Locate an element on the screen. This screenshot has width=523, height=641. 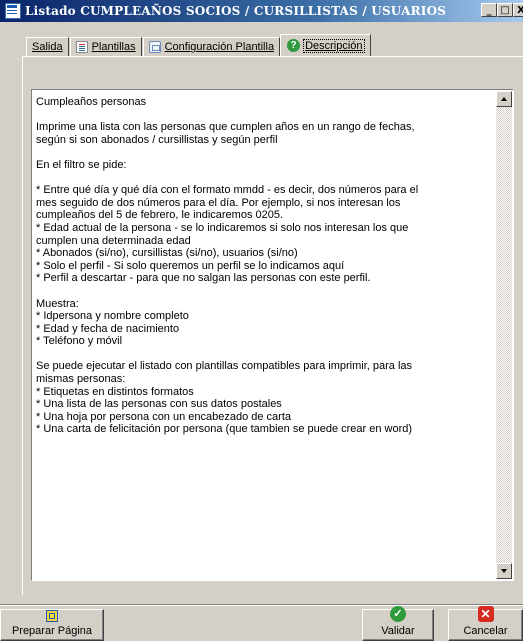
tab-label: Descripción is located at coordinates (334, 45).